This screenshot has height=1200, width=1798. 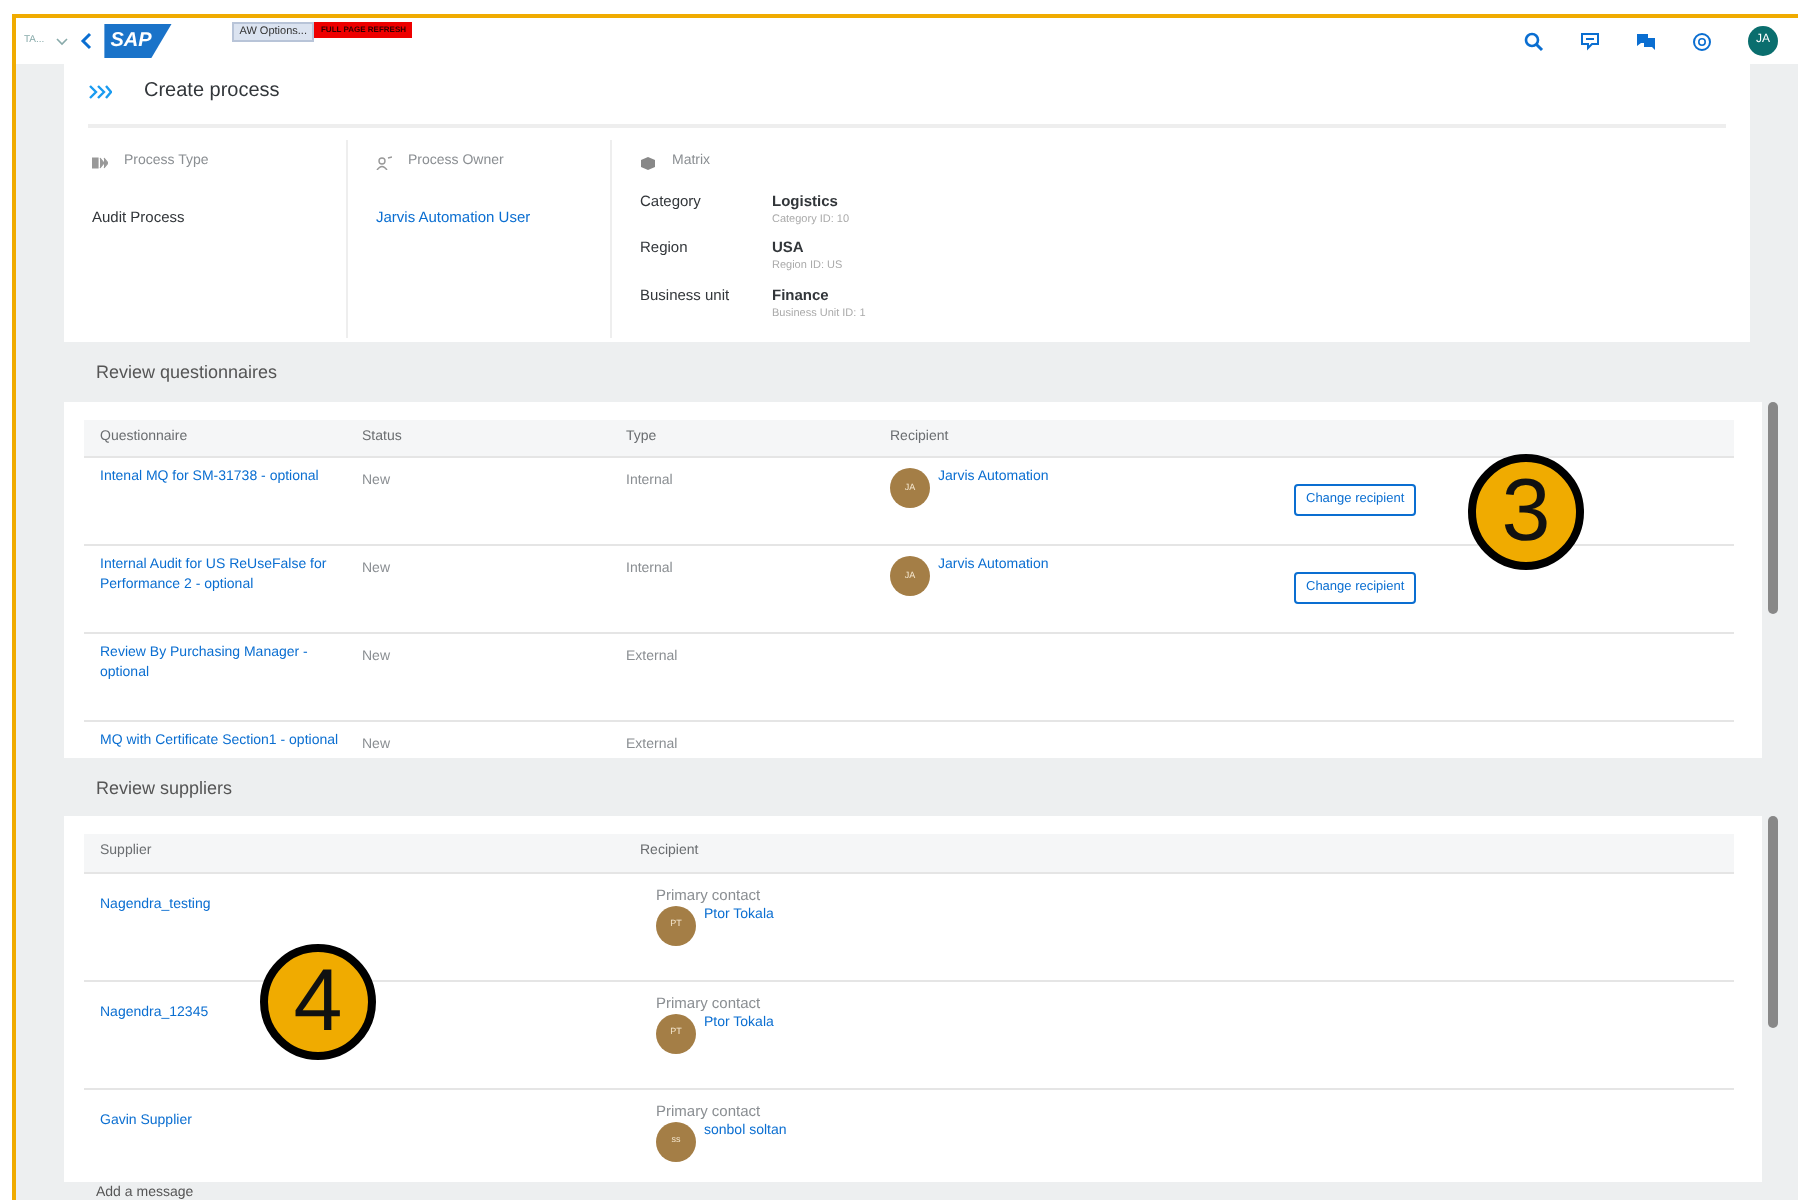 What do you see at coordinates (212, 92) in the screenshot?
I see `page-title: Create process` at bounding box center [212, 92].